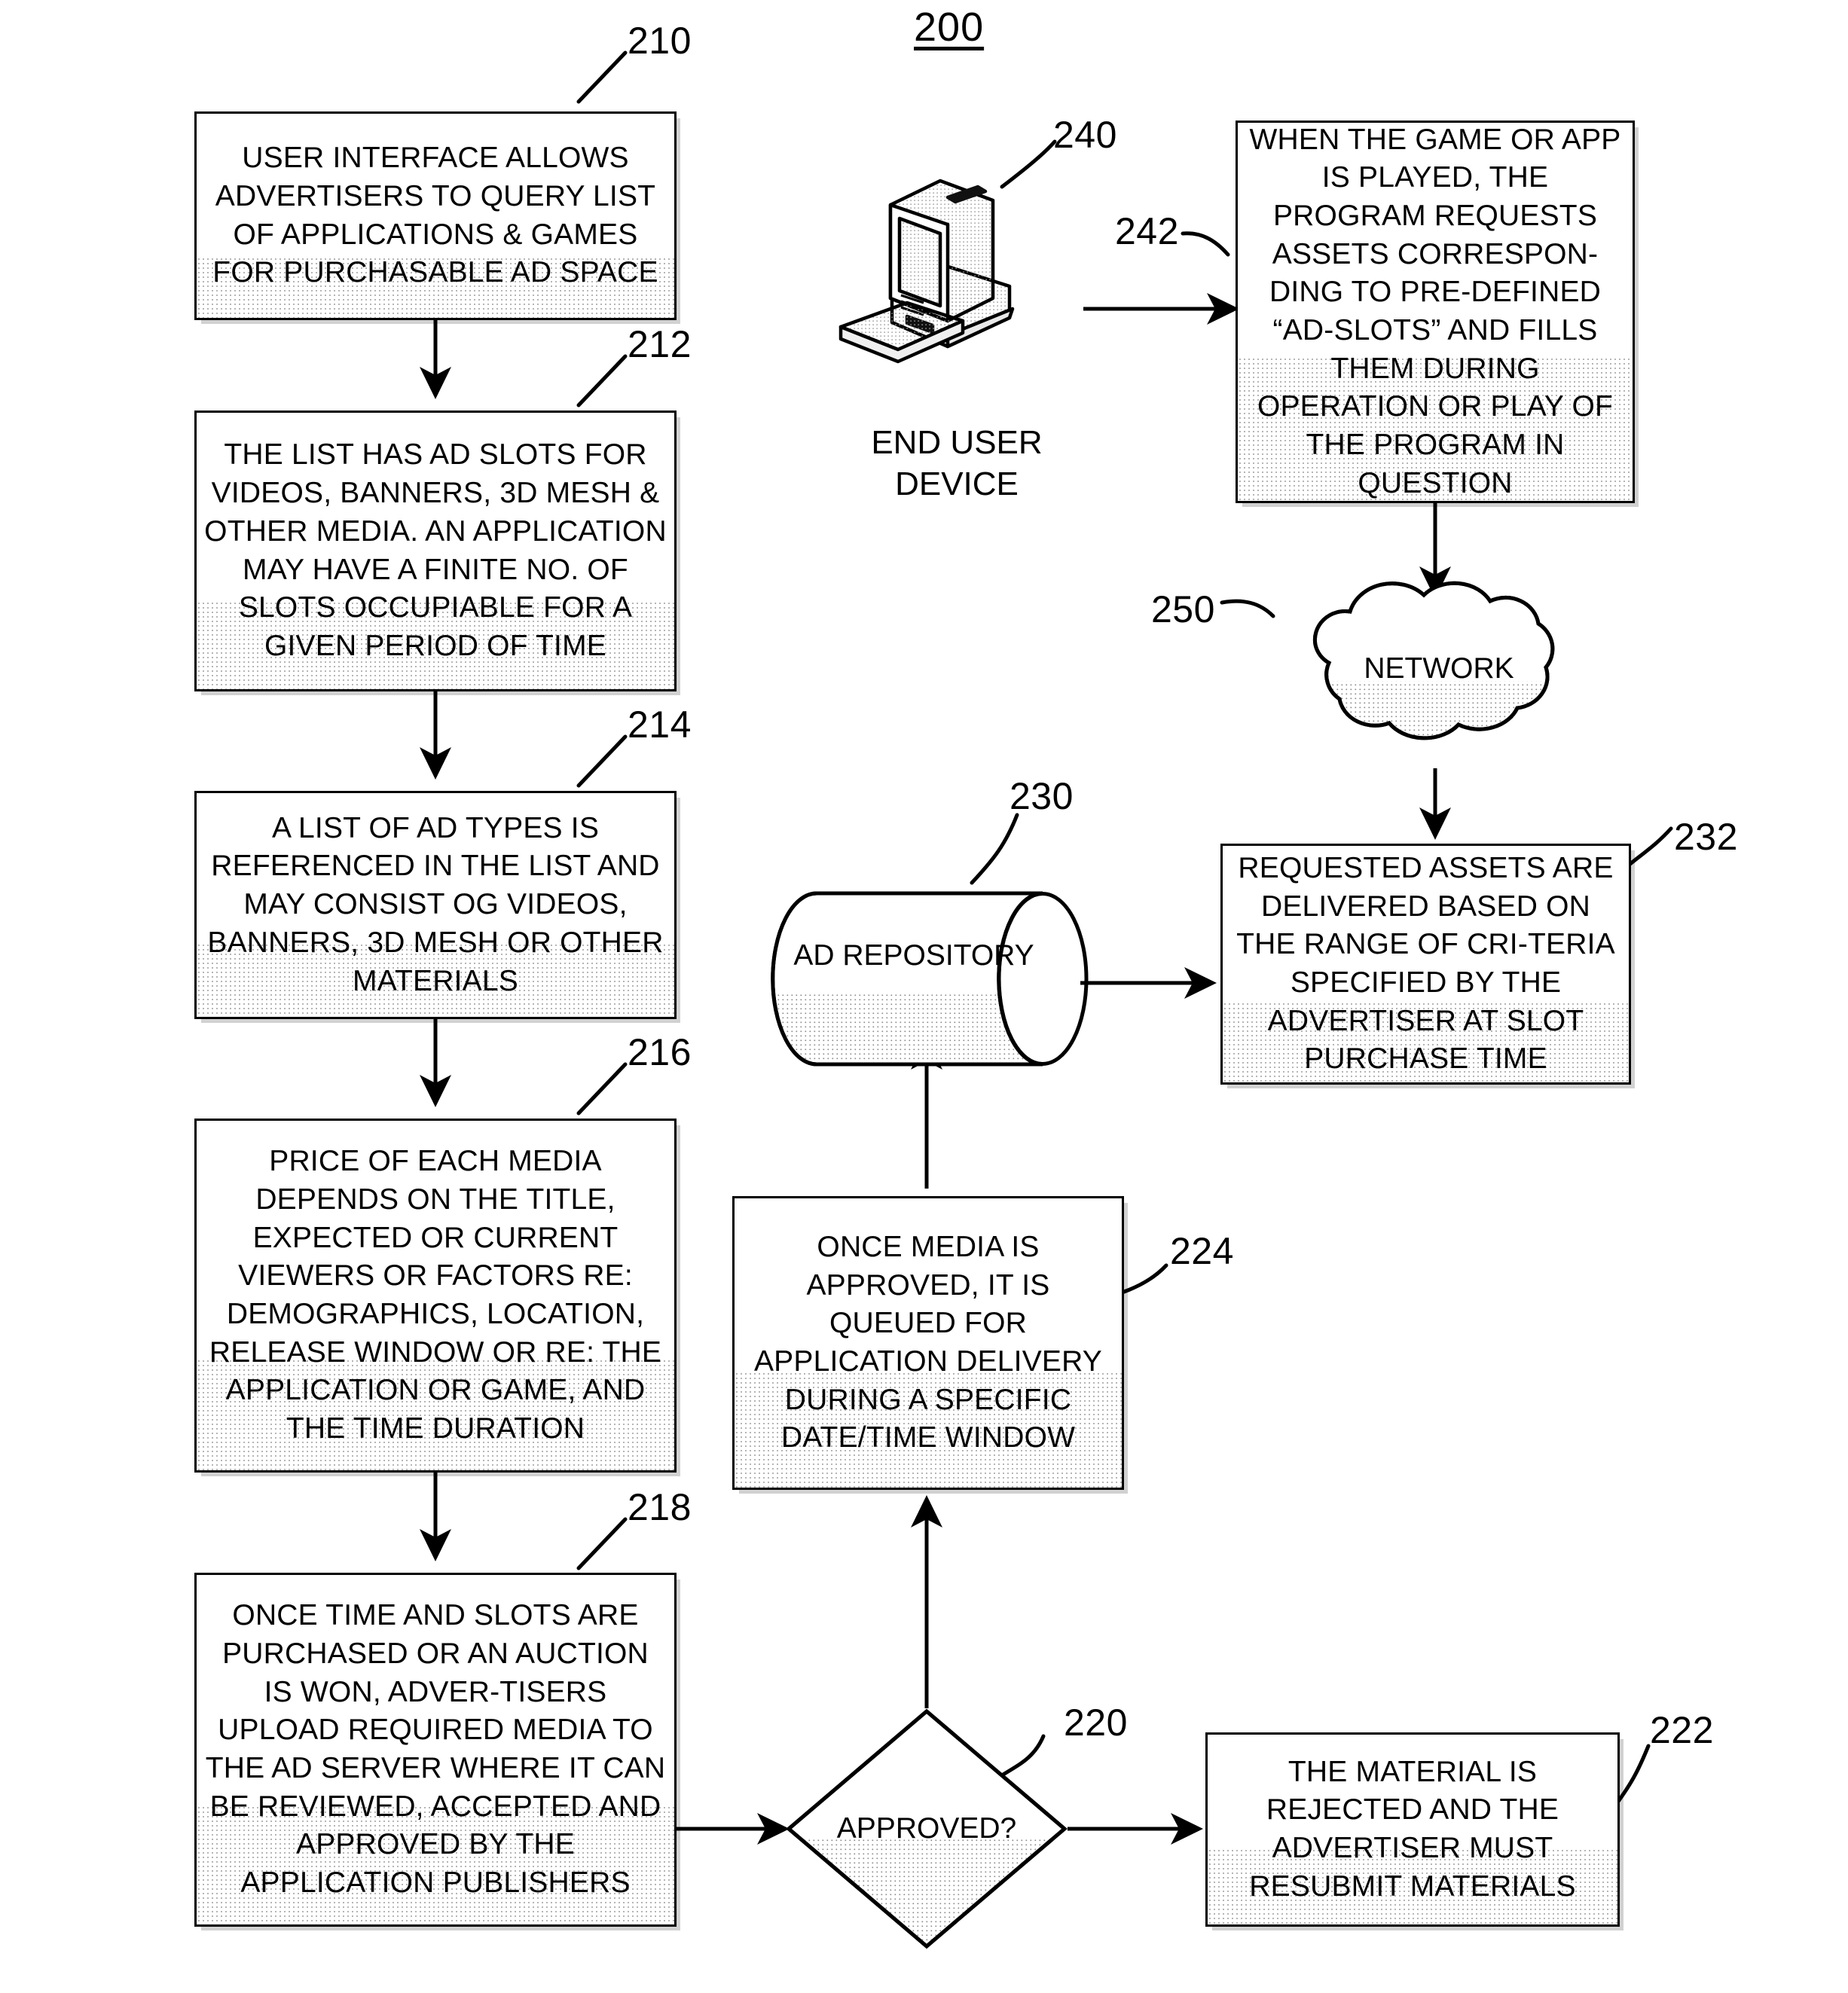  Describe the element at coordinates (660, 1052) in the screenshot. I see `ref-number-216: 216` at that location.